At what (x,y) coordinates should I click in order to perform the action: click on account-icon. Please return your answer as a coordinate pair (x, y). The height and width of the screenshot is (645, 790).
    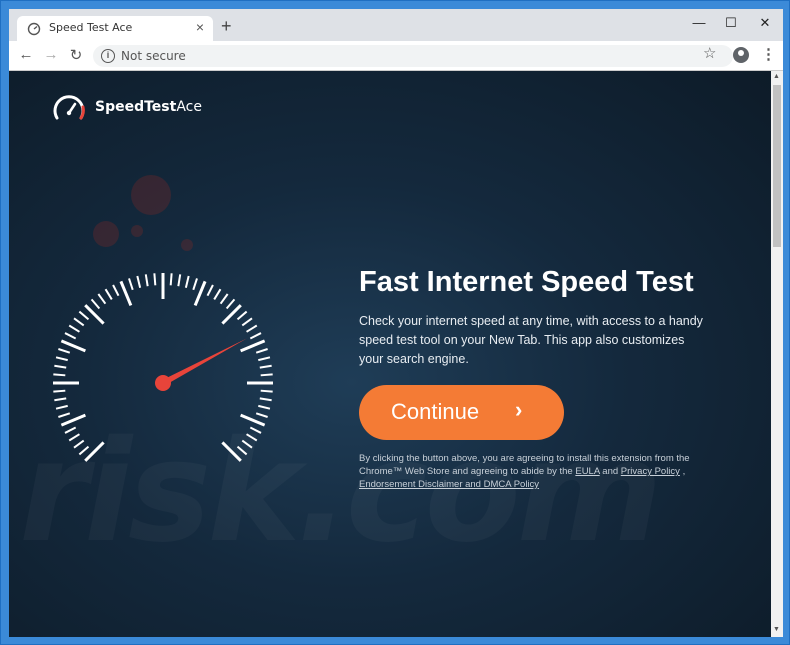
    Looking at the image, I should click on (741, 55).